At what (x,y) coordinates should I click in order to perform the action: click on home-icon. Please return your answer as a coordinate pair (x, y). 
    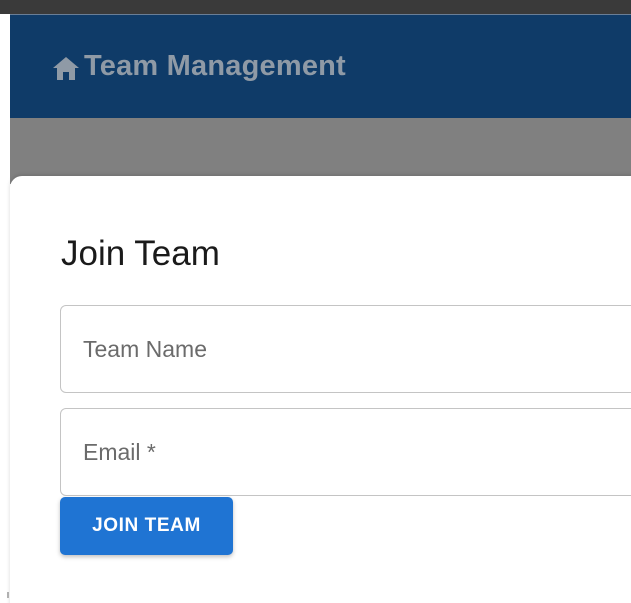
    Looking at the image, I should click on (66, 68).